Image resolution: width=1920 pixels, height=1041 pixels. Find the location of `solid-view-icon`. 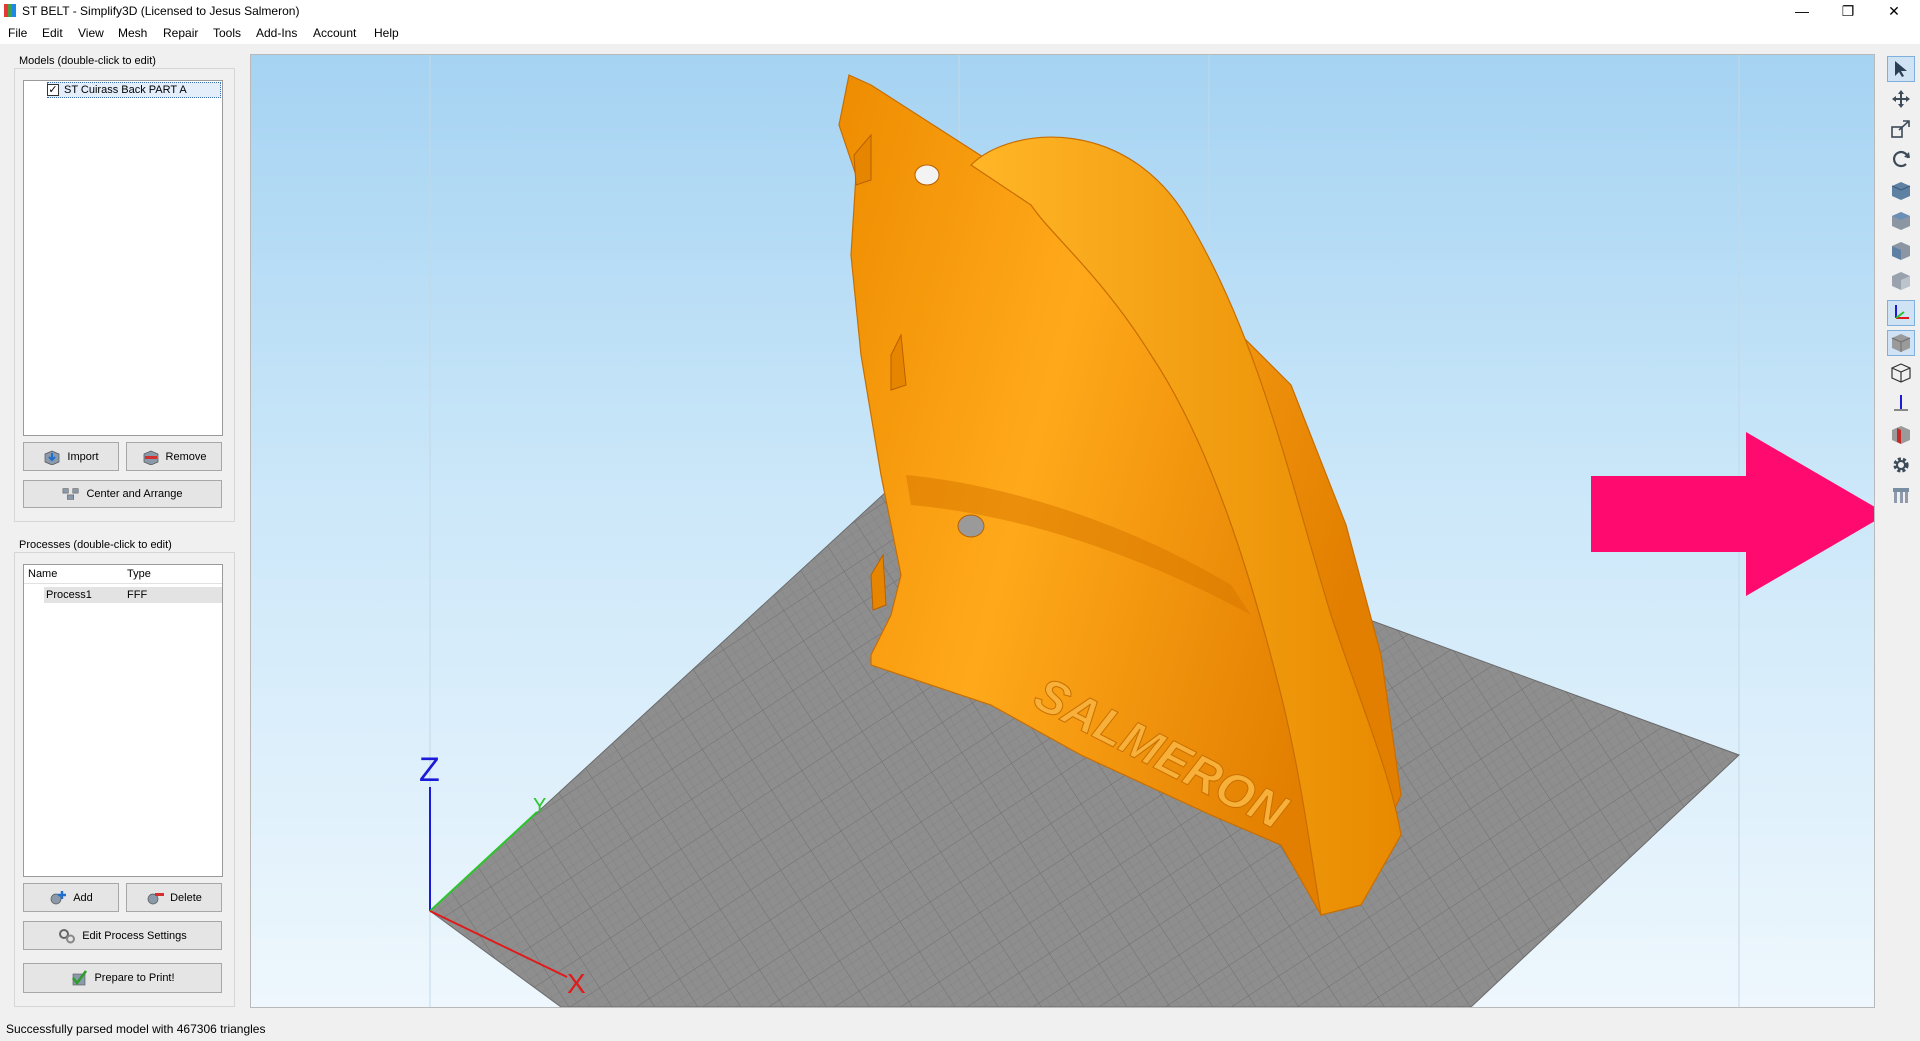

solid-view-icon is located at coordinates (1901, 343).